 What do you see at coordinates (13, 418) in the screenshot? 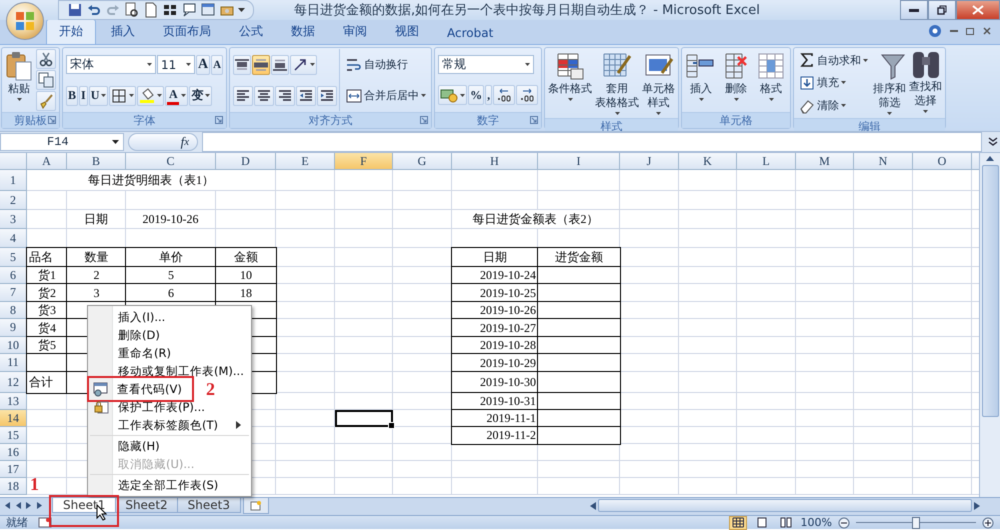
I see `row-header: 14` at bounding box center [13, 418].